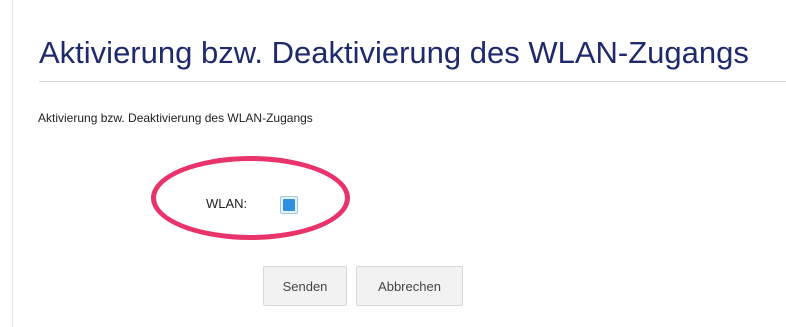 The image size is (786, 327). I want to click on checkbox-checked-icon, so click(289, 205).